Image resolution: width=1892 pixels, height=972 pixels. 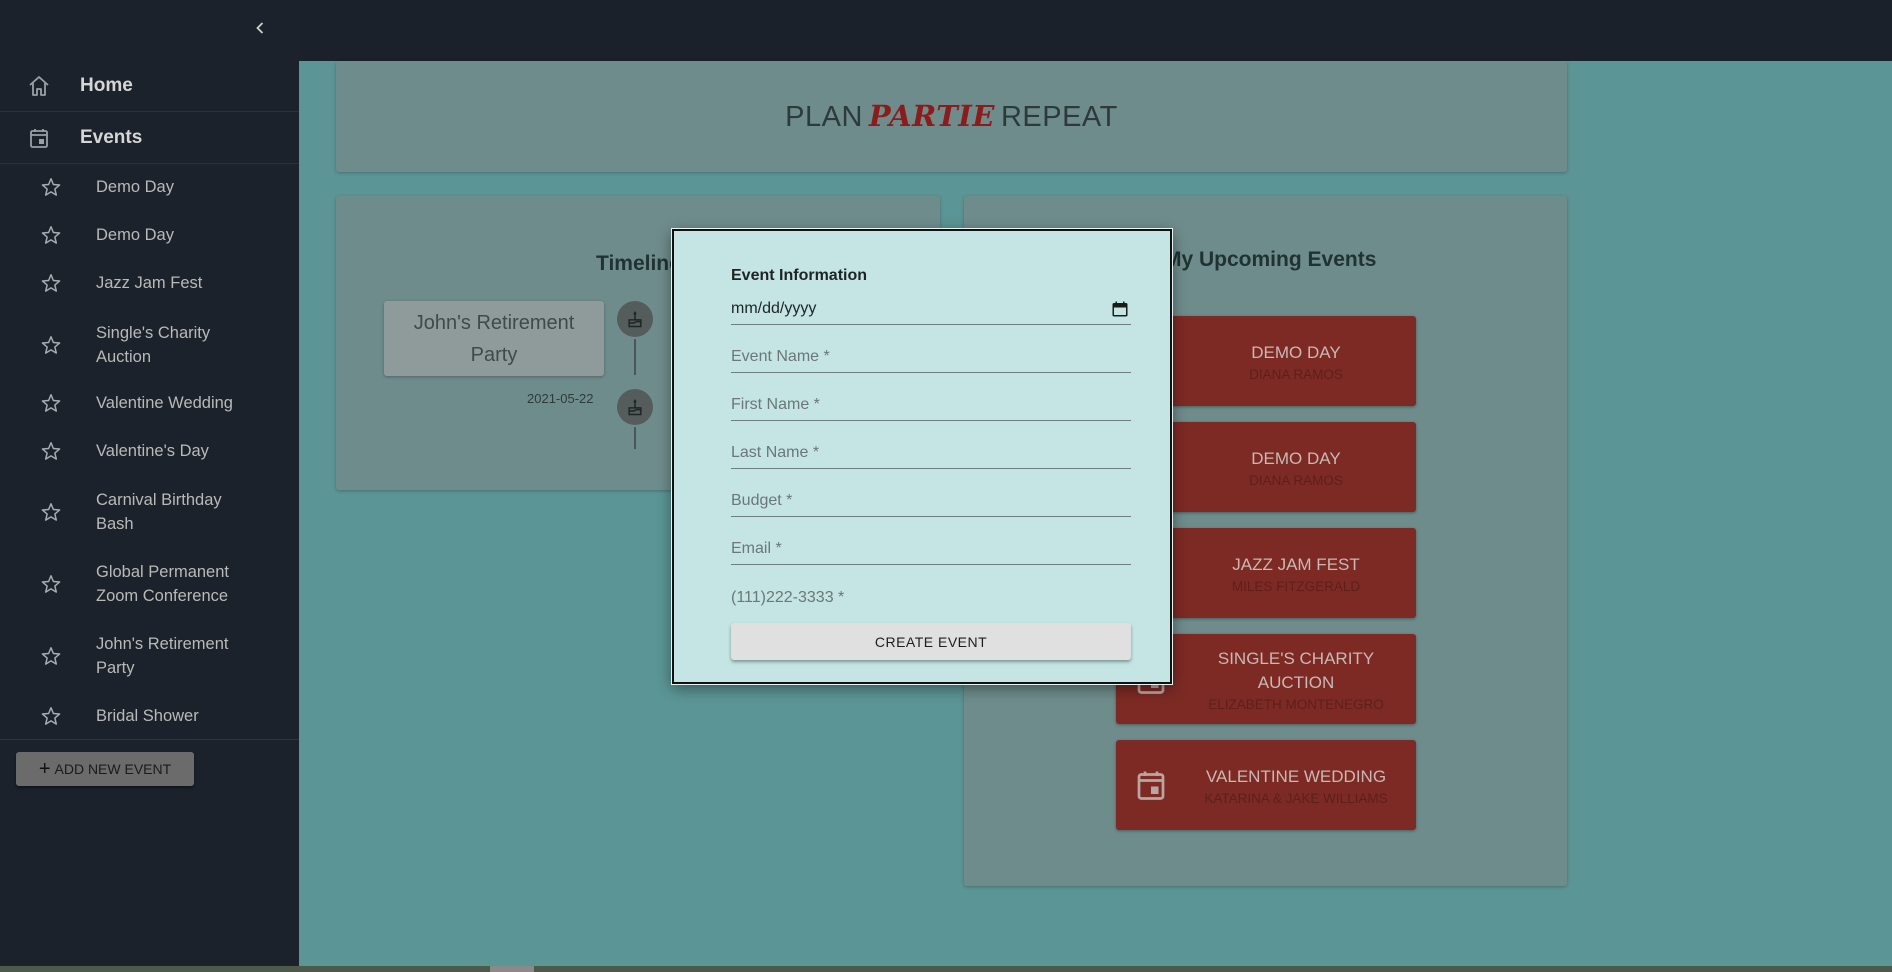 I want to click on sidebar-event-item: Jazz Jam Fest, so click(x=149, y=283).